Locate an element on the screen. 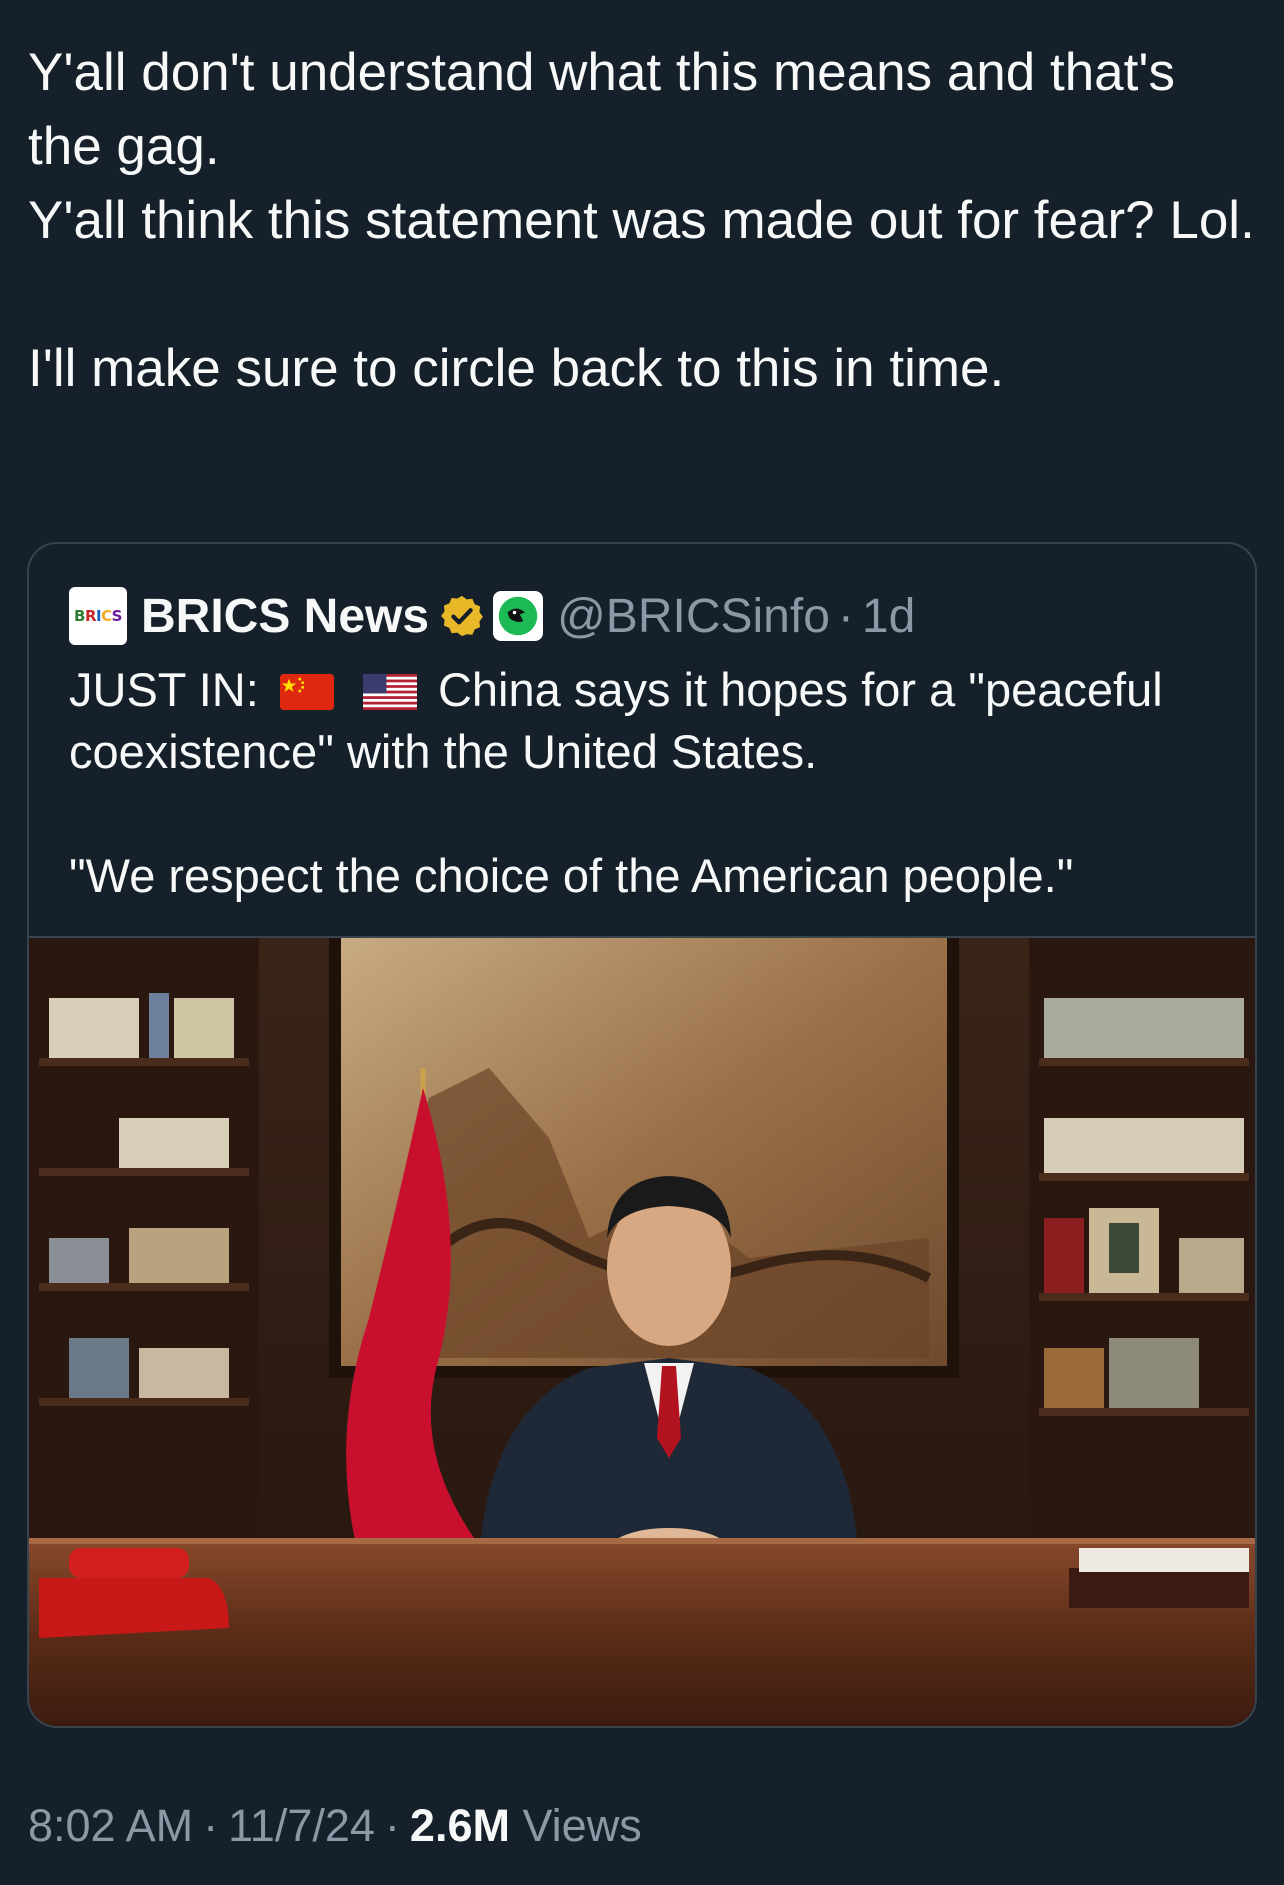 The width and height of the screenshot is (1284, 1885). tweet-meta: 8:02 AM · 11/7/24 · 2.6M Views is located at coordinates (335, 1826).